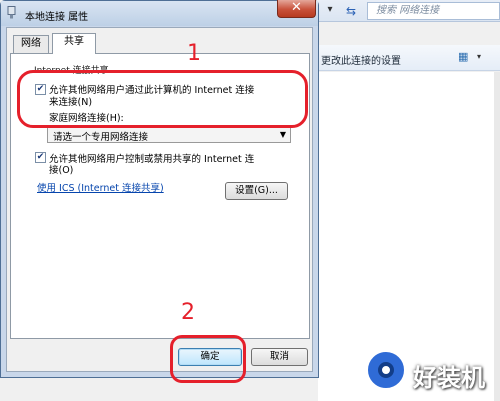  Describe the element at coordinates (296, 9) in the screenshot. I see `close-button: ✕` at that location.